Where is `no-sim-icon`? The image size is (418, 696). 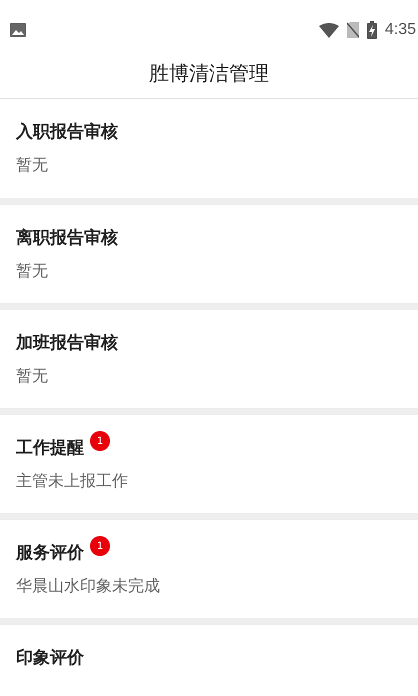 no-sim-icon is located at coordinates (352, 30).